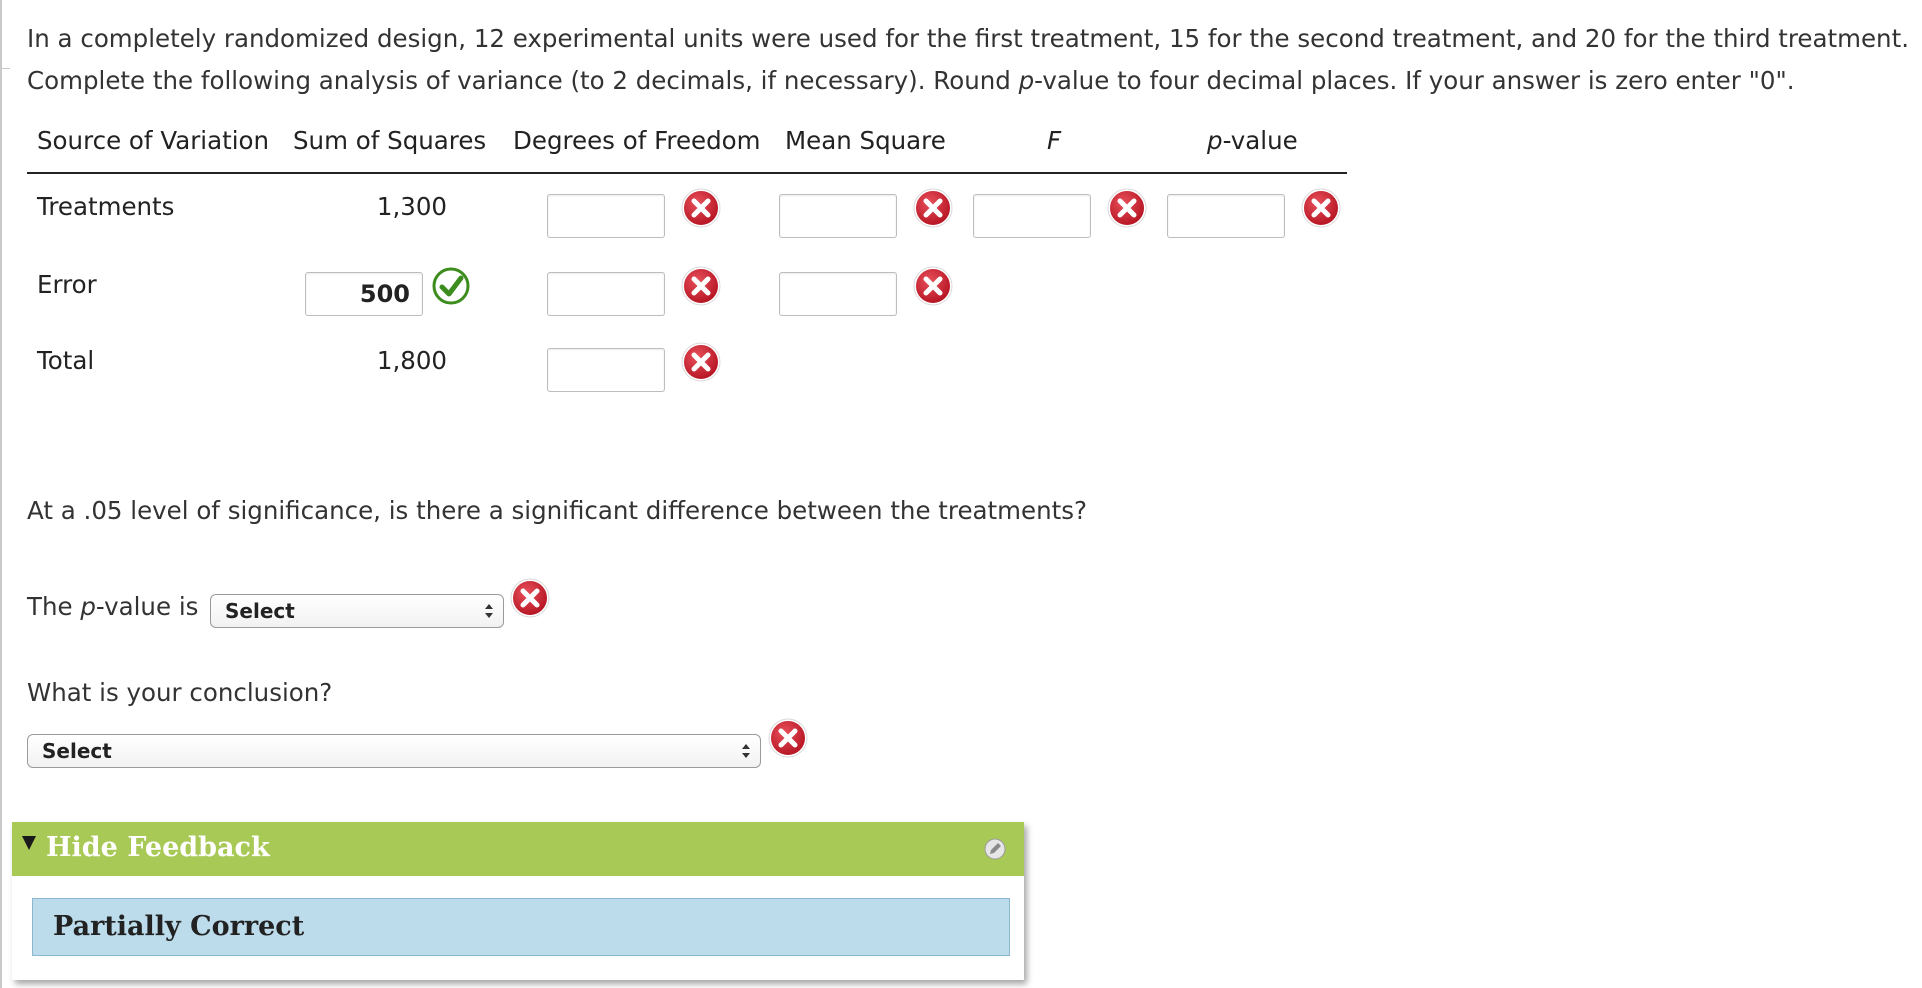 This screenshot has height=988, width=1922. What do you see at coordinates (606, 294) in the screenshot?
I see `df-error-input` at bounding box center [606, 294].